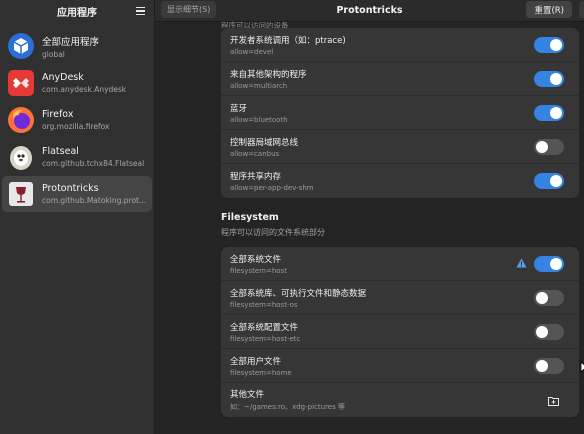 Image resolution: width=584 pixels, height=434 pixels. Describe the element at coordinates (400, 147) in the screenshot. I see `permission-row-canbus: 控制器局域网总线 allow=canbus` at that location.